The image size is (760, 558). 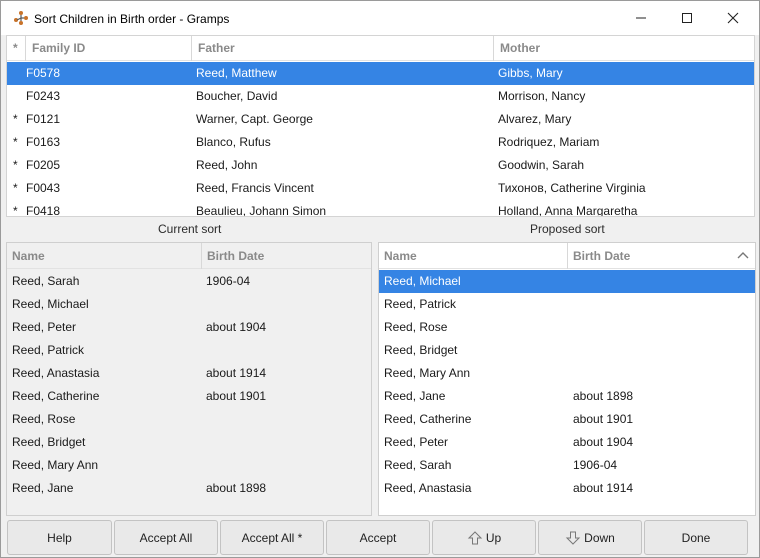 What do you see at coordinates (380, 96) in the screenshot?
I see `family-table-row: F0243 Boucher, David Morrison, Nancy` at bounding box center [380, 96].